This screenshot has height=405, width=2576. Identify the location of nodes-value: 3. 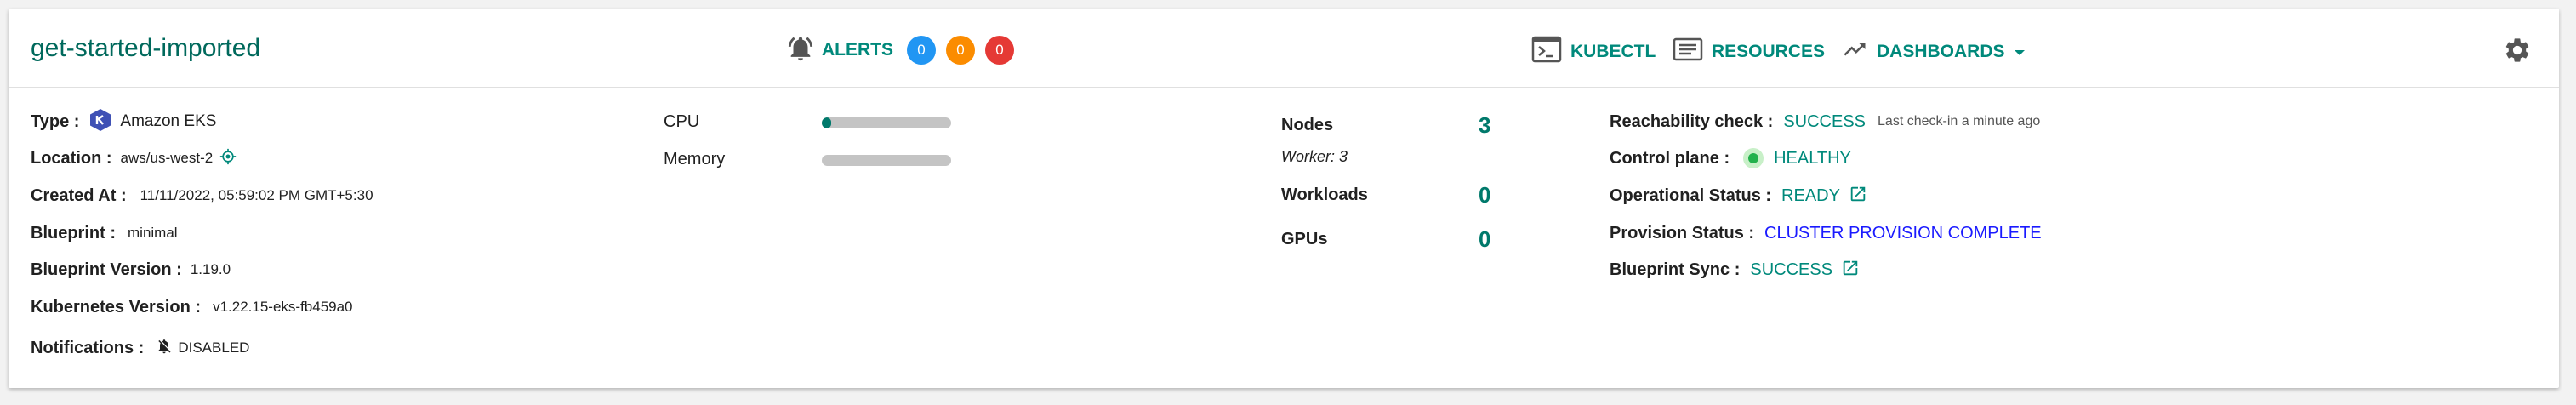
(1485, 125).